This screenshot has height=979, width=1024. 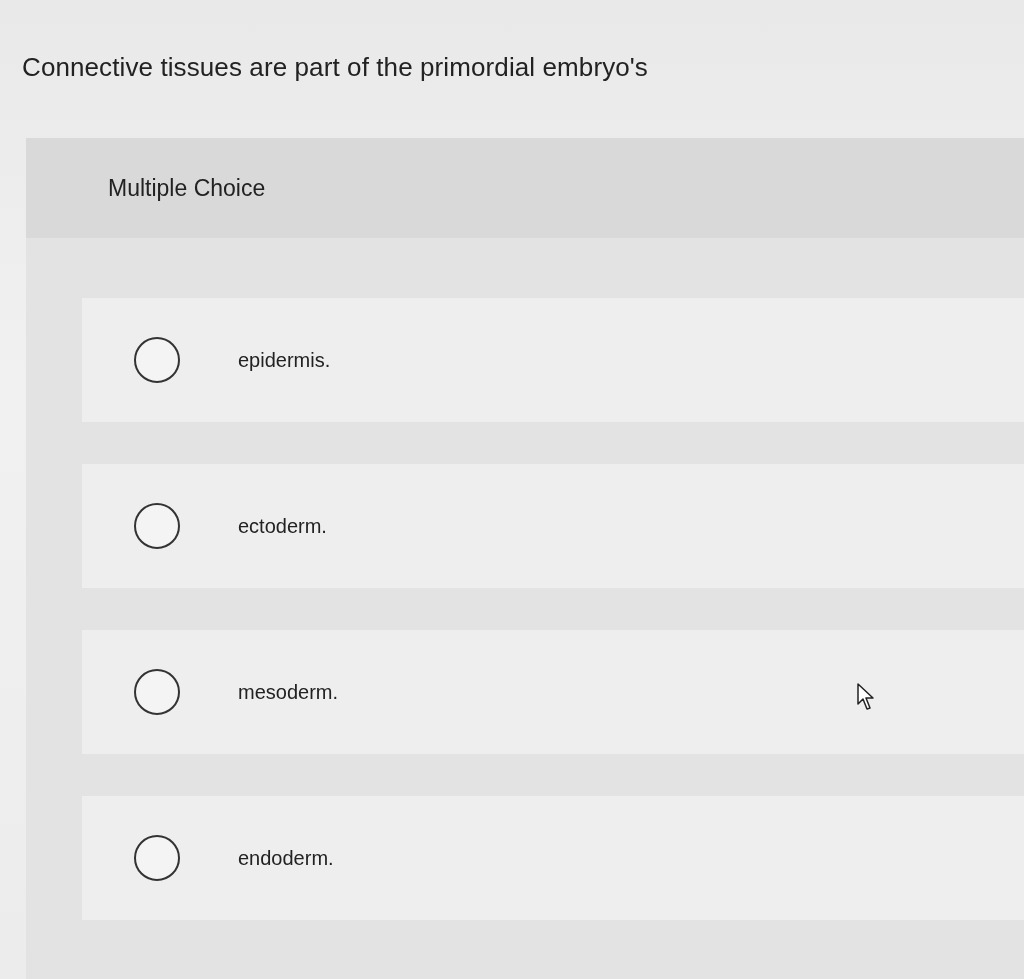 What do you see at coordinates (282, 526) in the screenshot?
I see `option-label: ectoderm.` at bounding box center [282, 526].